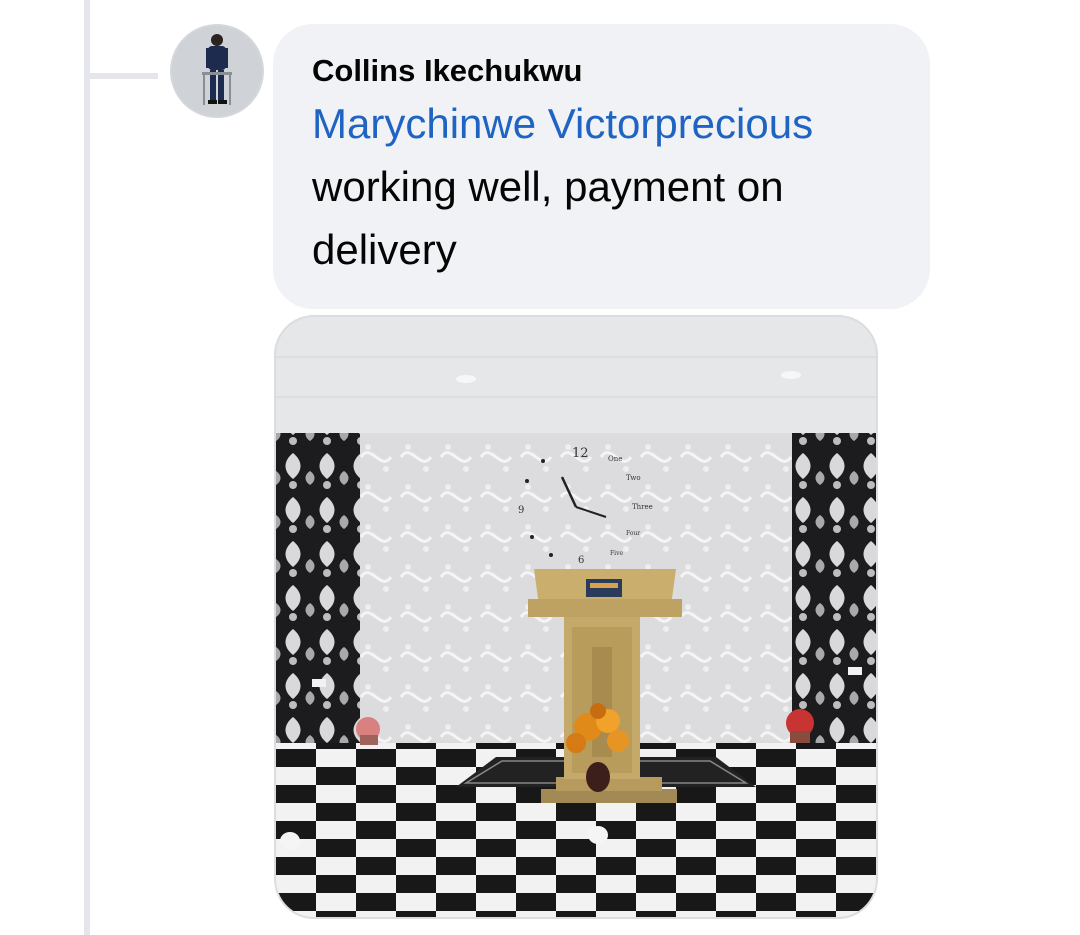  What do you see at coordinates (606, 71) in the screenshot?
I see `comment-author: Collins Ikechukwu` at bounding box center [606, 71].